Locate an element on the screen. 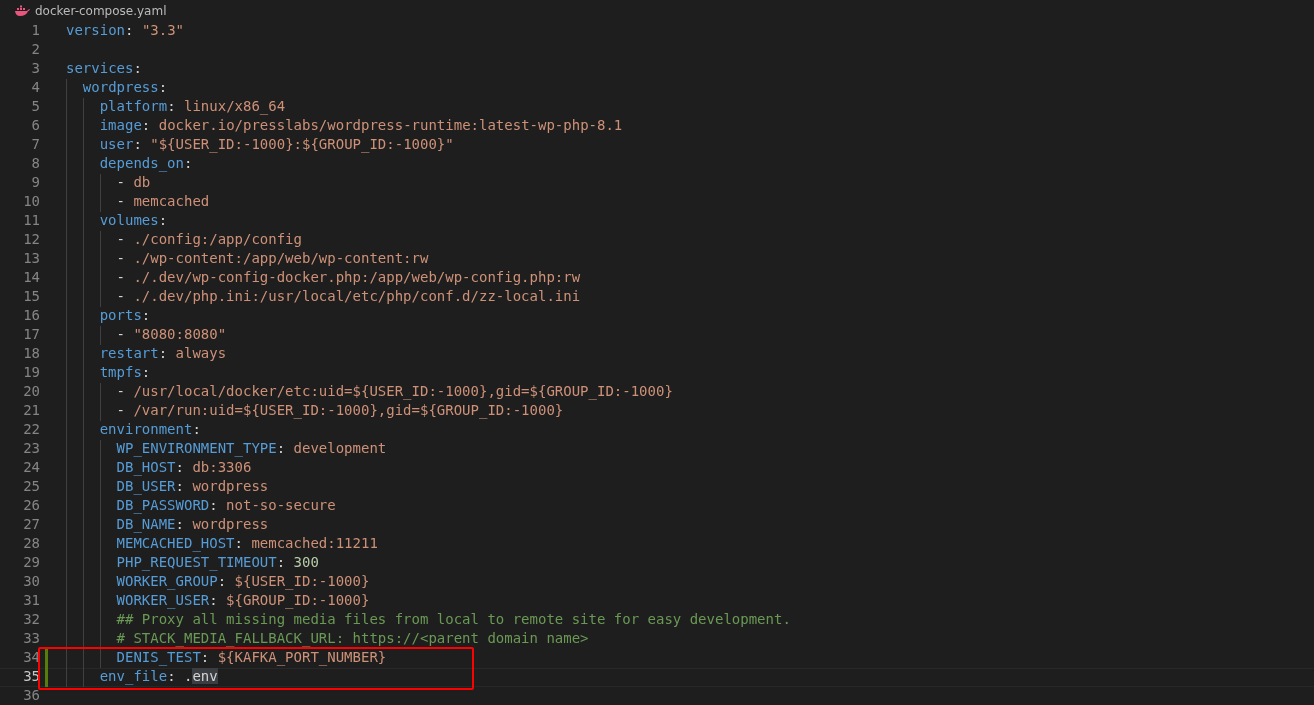 The width and height of the screenshot is (1314, 705). line-number: 31 is located at coordinates (31, 601).